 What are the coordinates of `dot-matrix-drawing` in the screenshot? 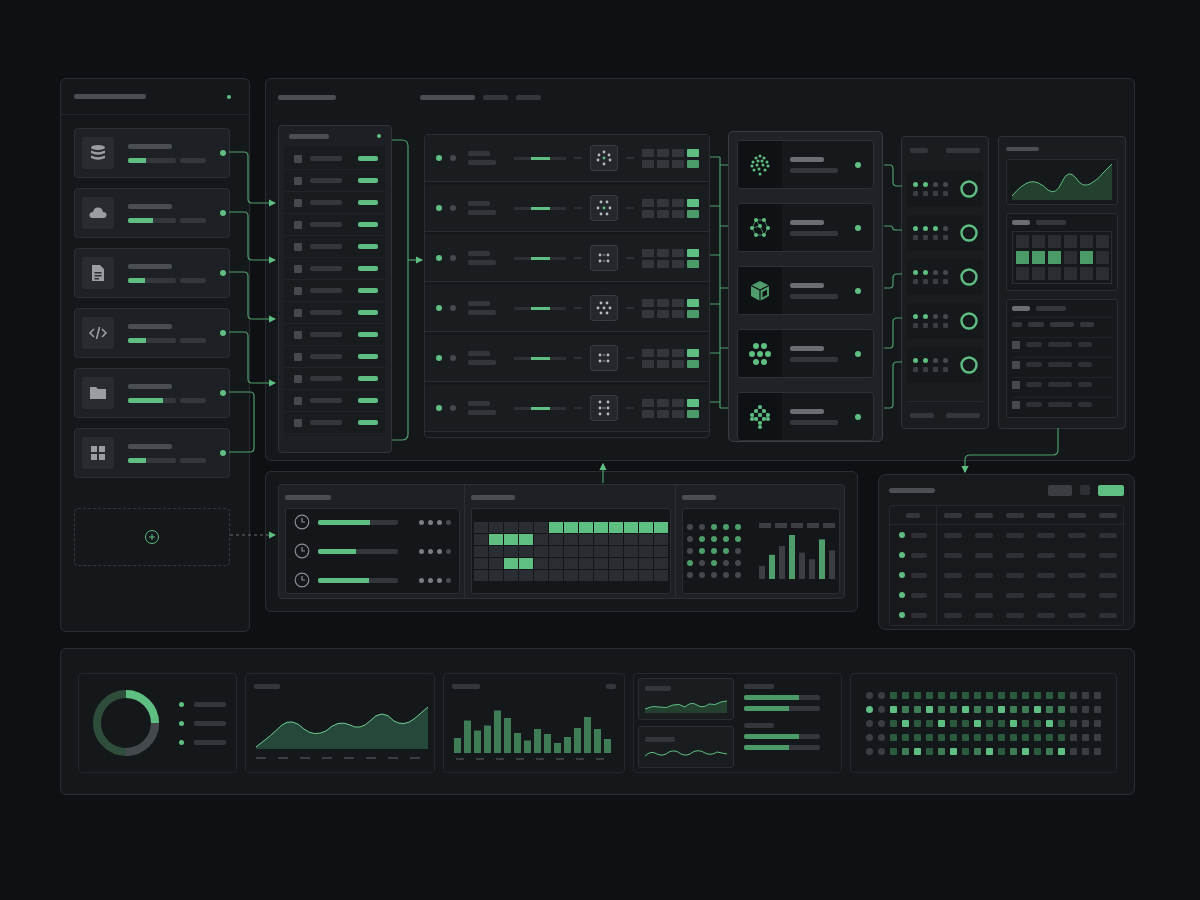 It's located at (714, 551).